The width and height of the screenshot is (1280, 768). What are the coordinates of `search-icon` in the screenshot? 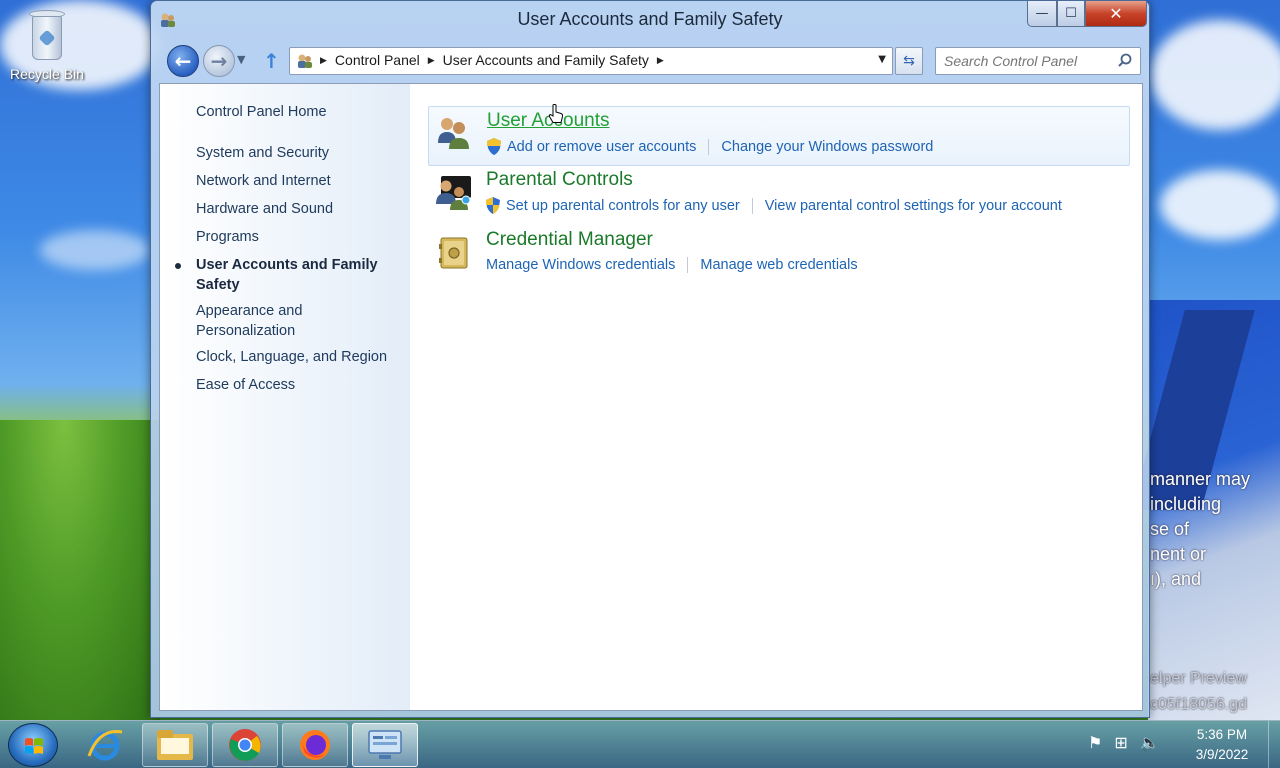 It's located at (1125, 60).